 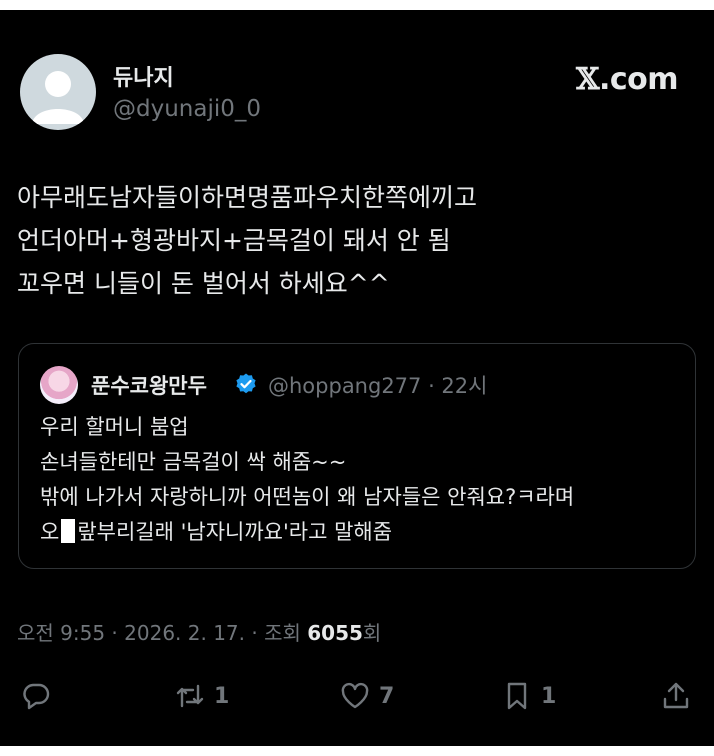 What do you see at coordinates (247, 197) in the screenshot?
I see `tweet-line: 아무래도남자들이하면명품파우치한쪽에끼고` at bounding box center [247, 197].